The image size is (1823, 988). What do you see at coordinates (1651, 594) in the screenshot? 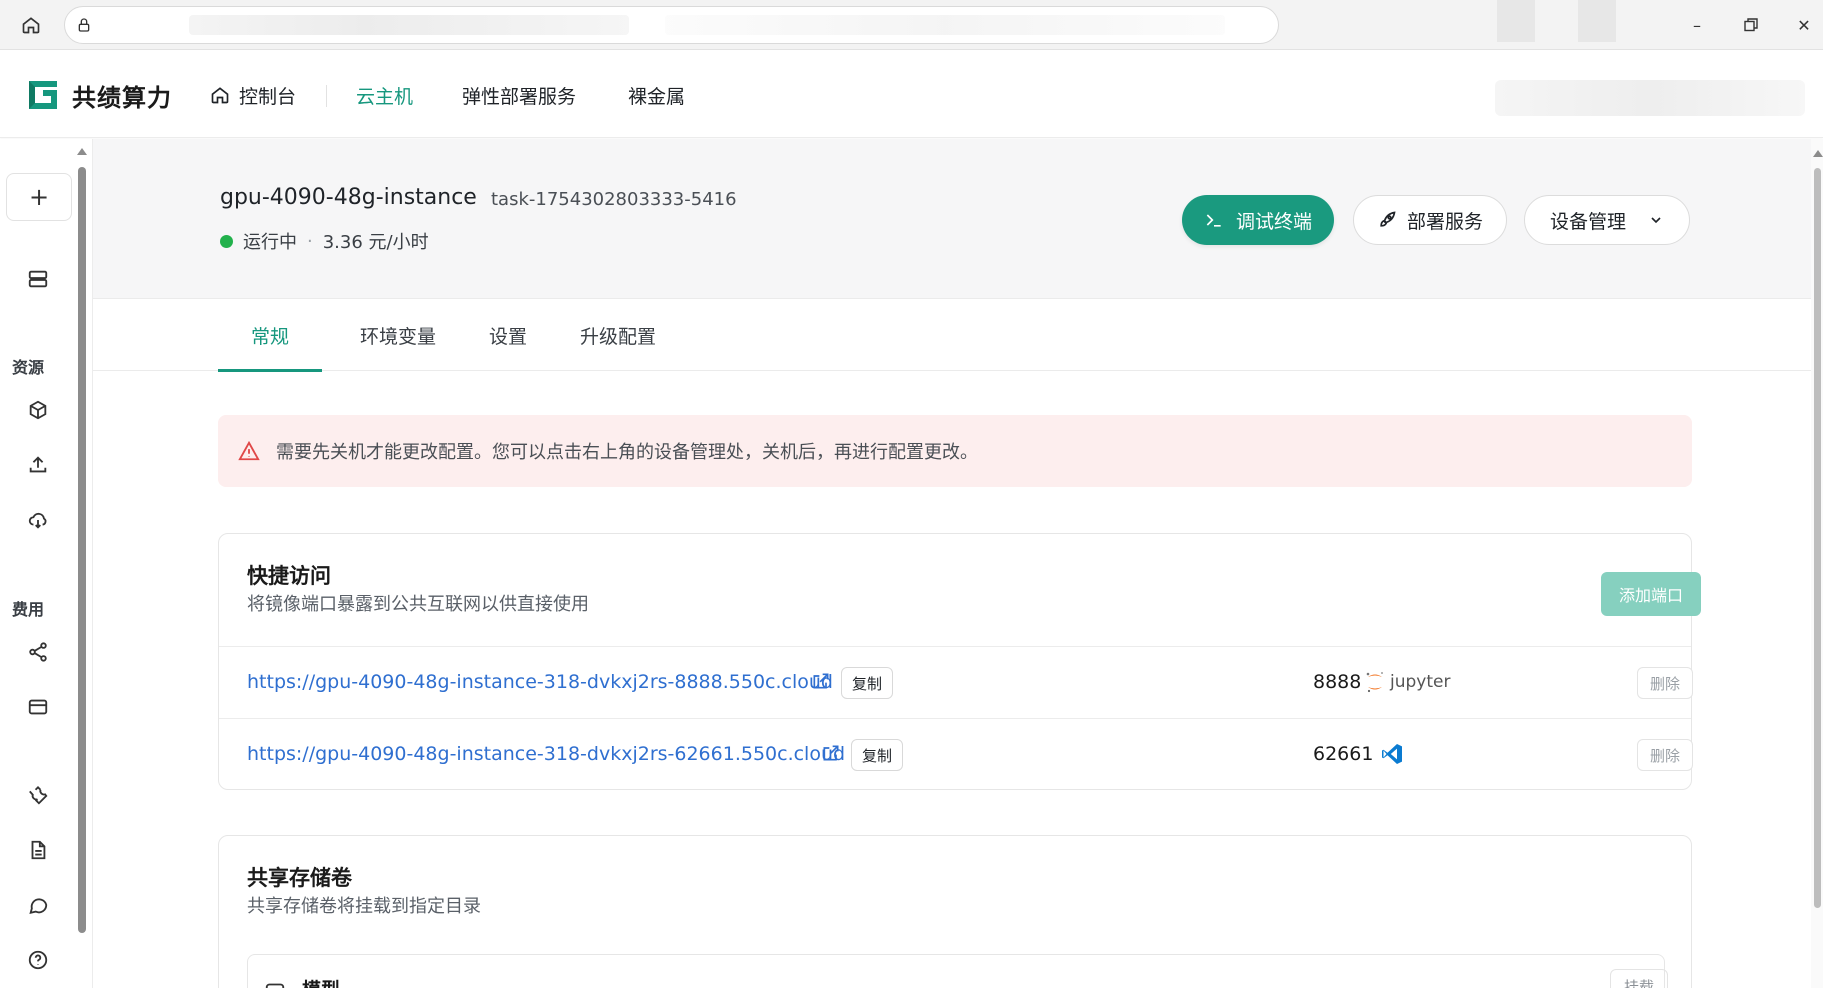
I see `add-port-button: 添加端口` at bounding box center [1651, 594].